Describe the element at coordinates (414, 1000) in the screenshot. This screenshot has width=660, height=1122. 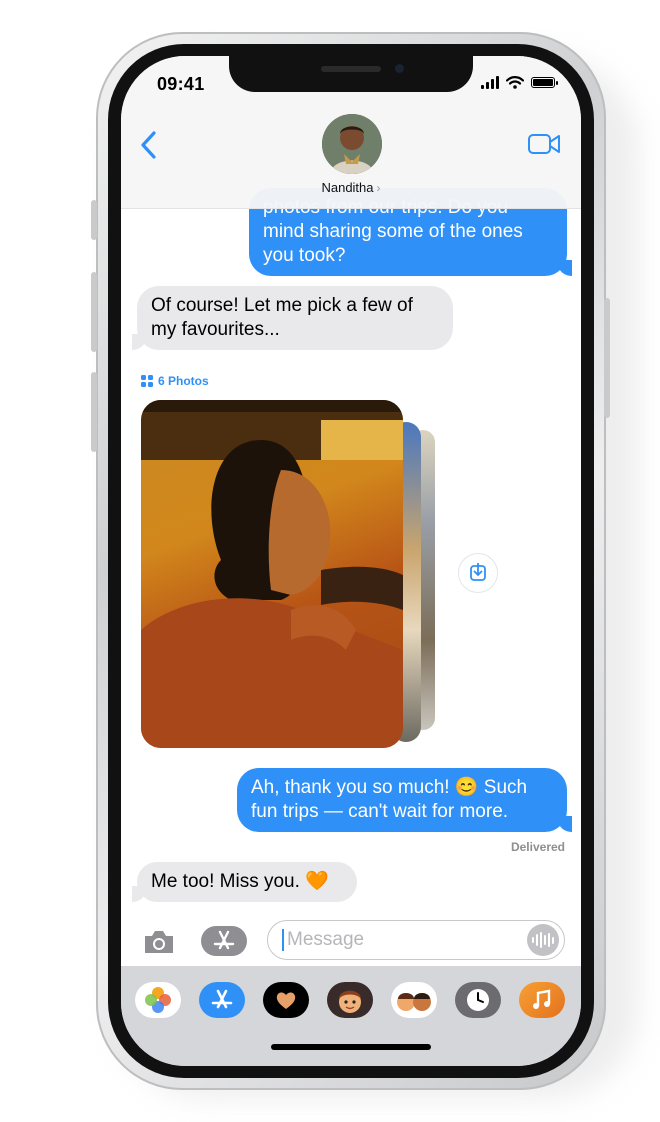
I see `memoji-stickers-app-icon` at that location.